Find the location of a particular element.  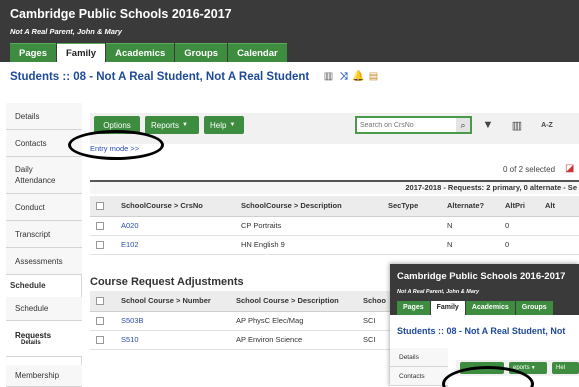

tab-family: Family is located at coordinates (81, 52).